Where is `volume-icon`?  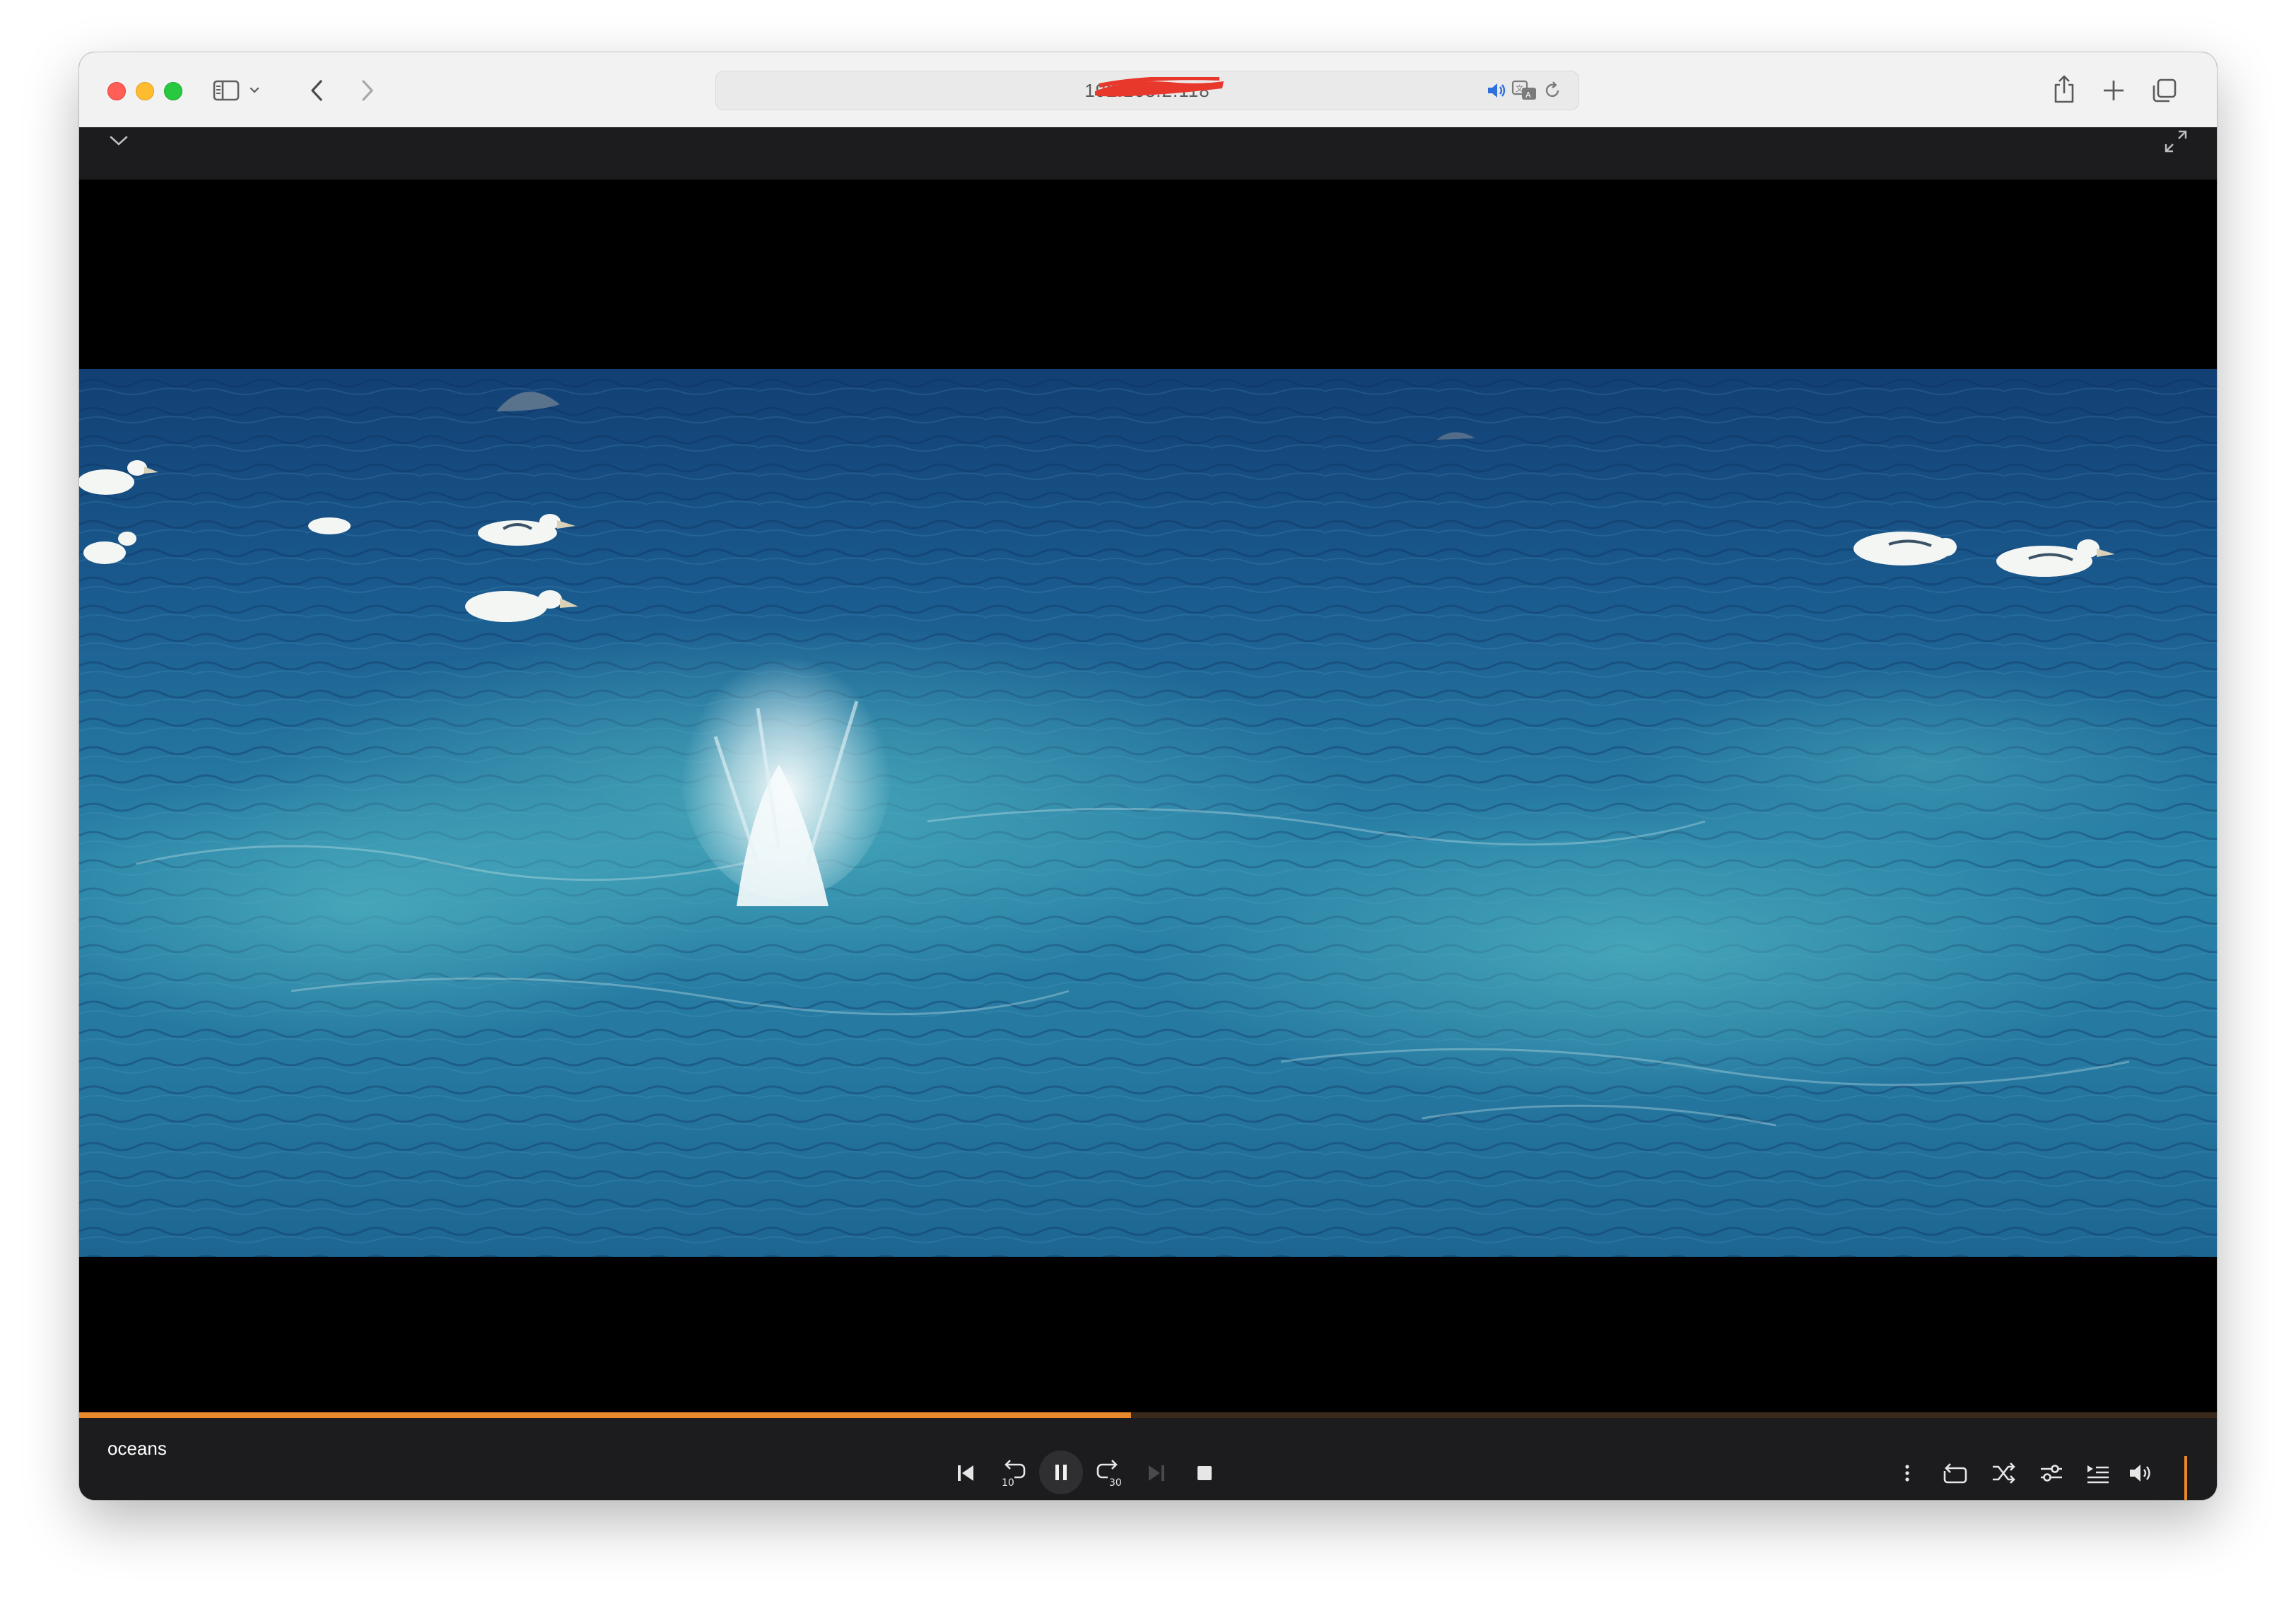
volume-icon is located at coordinates (2140, 1474).